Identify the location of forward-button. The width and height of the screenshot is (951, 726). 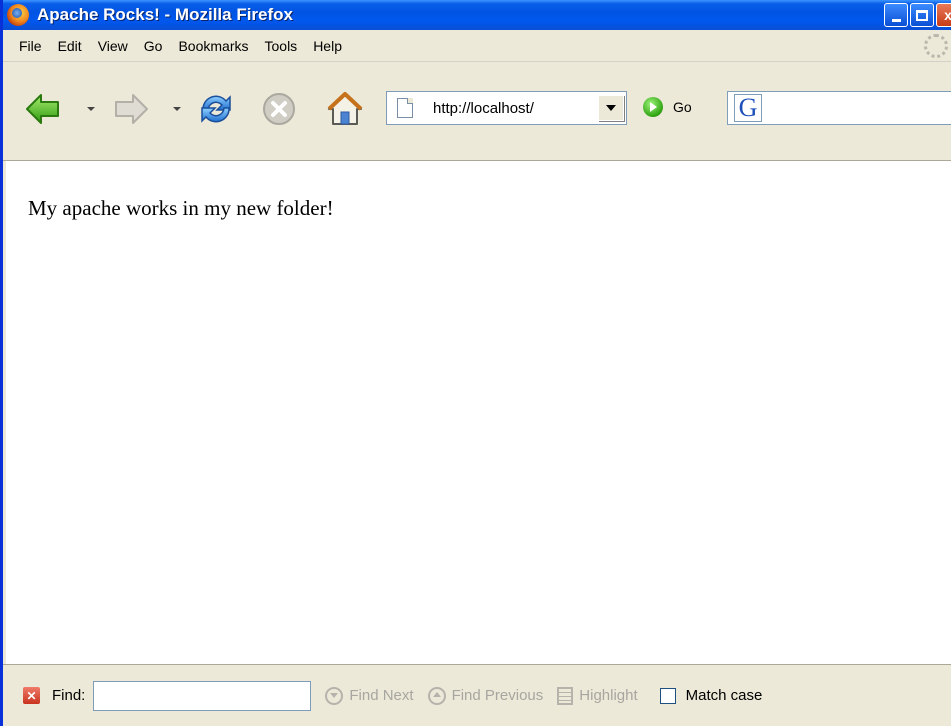
(131, 109).